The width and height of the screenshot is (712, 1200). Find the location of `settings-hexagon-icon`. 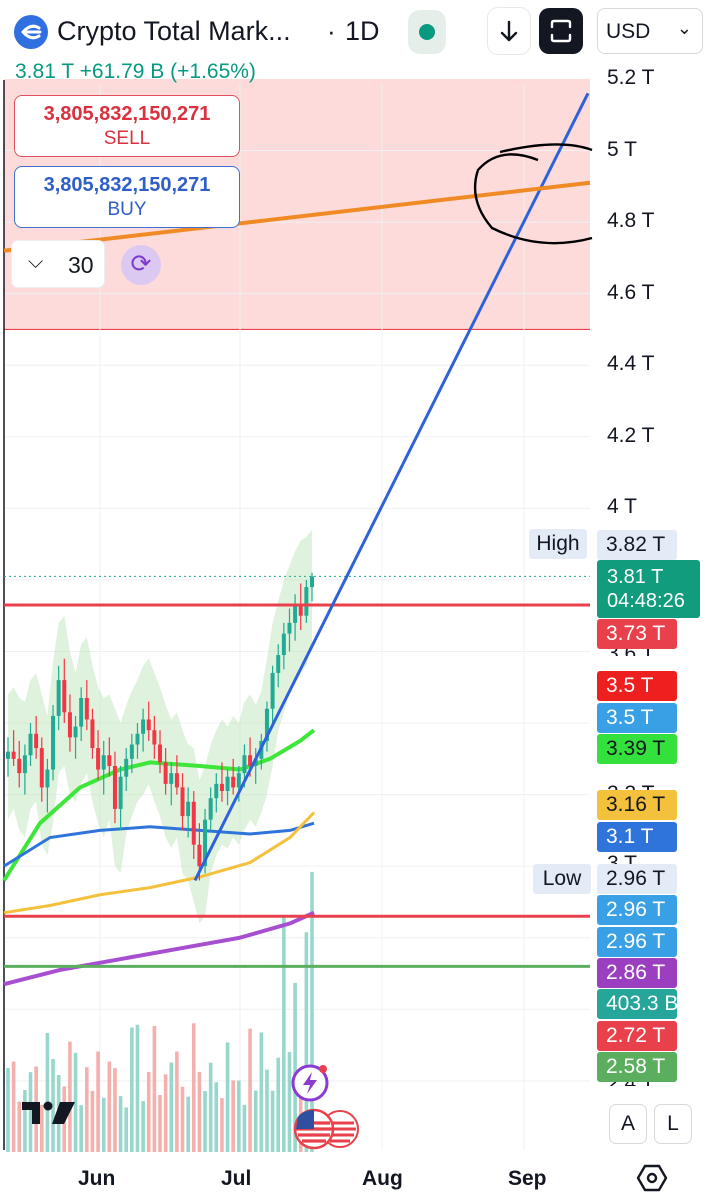

settings-hexagon-icon is located at coordinates (652, 1178).